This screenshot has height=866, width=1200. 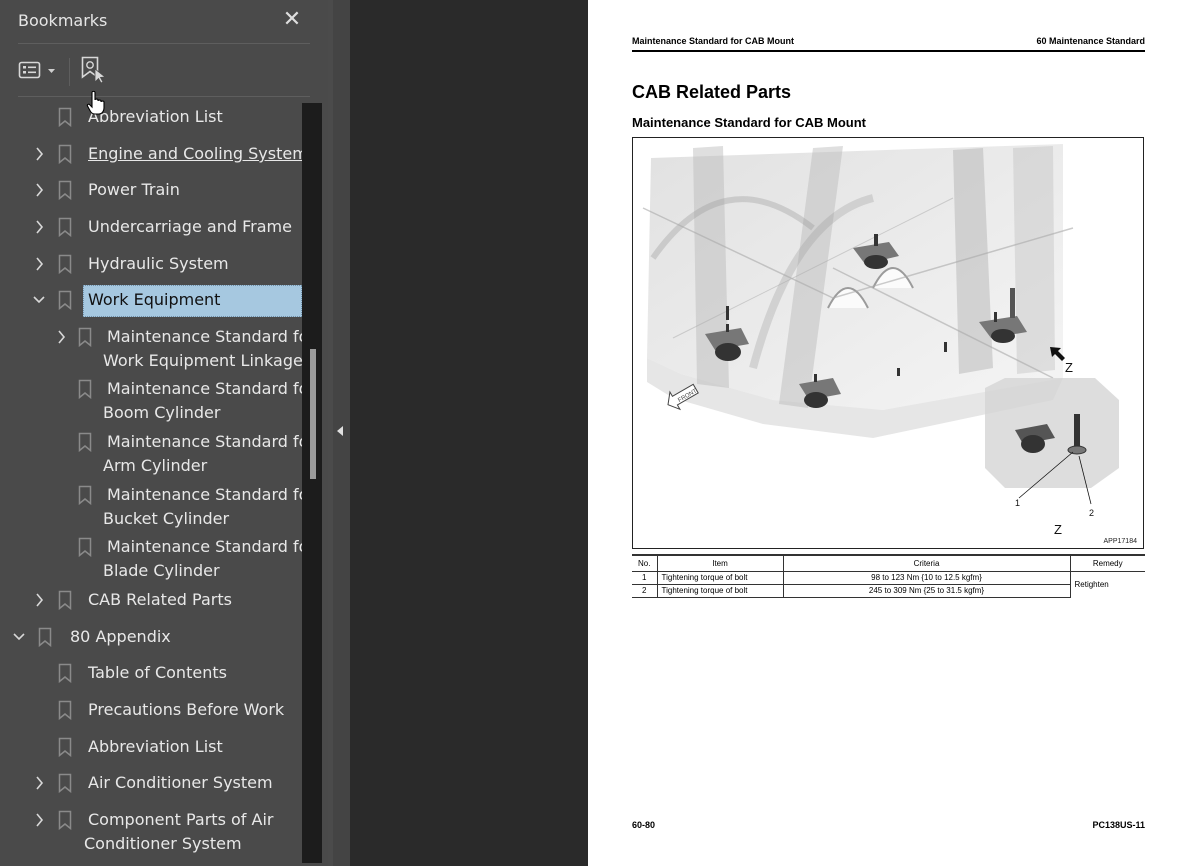 What do you see at coordinates (749, 122) in the screenshot?
I see `section-subtitle: Maintenance Standard for CAB Mount` at bounding box center [749, 122].